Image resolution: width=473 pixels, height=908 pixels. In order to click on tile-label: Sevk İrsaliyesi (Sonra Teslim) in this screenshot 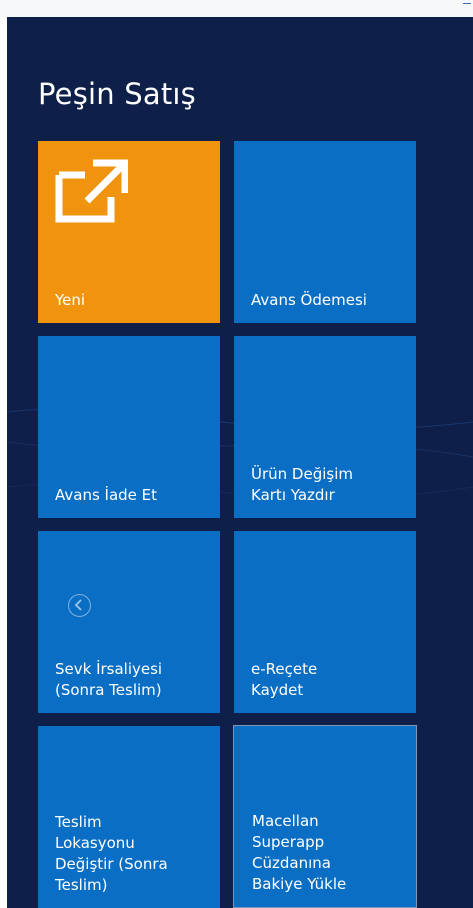, I will do `click(109, 679)`.